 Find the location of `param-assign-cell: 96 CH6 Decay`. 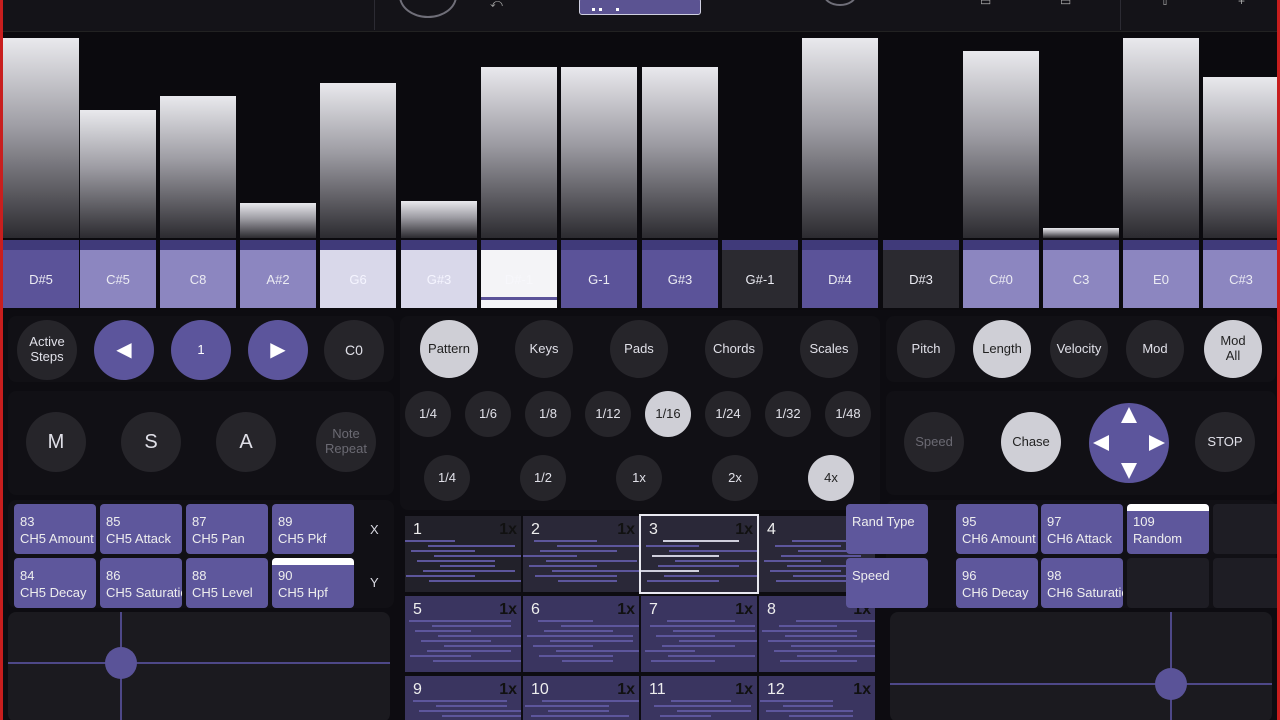

param-assign-cell: 96 CH6 Decay is located at coordinates (997, 583).